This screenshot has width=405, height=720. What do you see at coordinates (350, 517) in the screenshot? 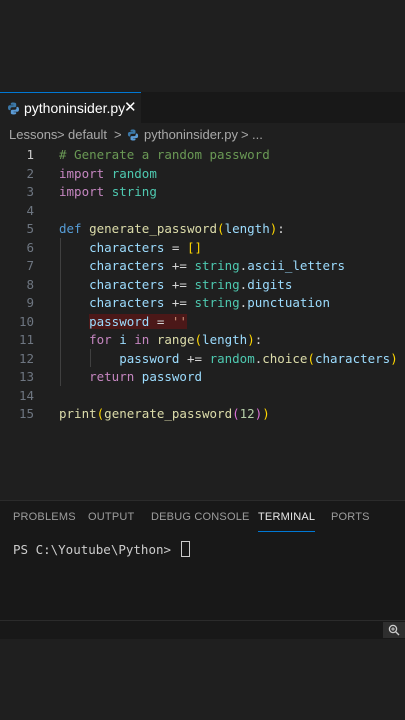
I see `tab-ports: PORTS` at bounding box center [350, 517].